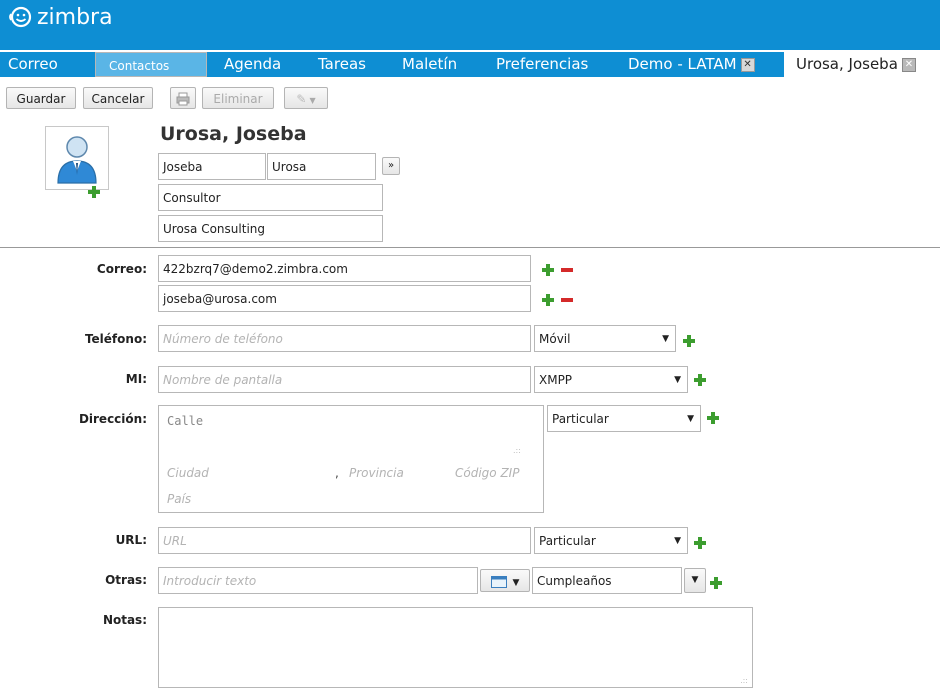 The width and height of the screenshot is (940, 688). I want to click on tab-preferencias: Preferencias, so click(542, 64).